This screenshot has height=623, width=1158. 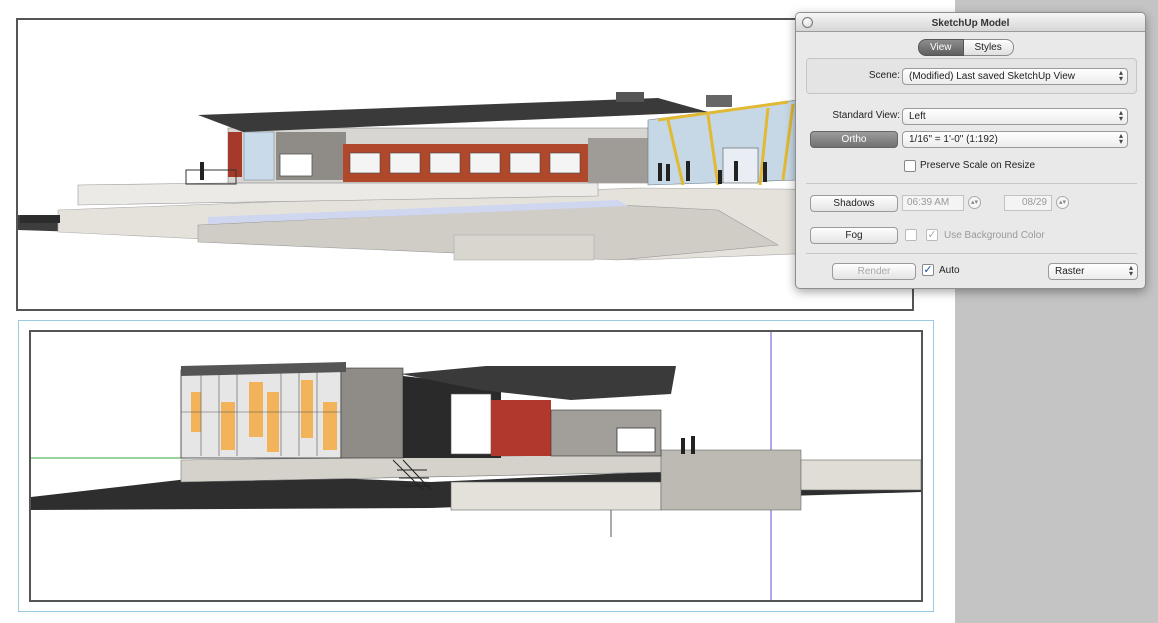 What do you see at coordinates (524, 247) in the screenshot?
I see `lower-block` at bounding box center [524, 247].